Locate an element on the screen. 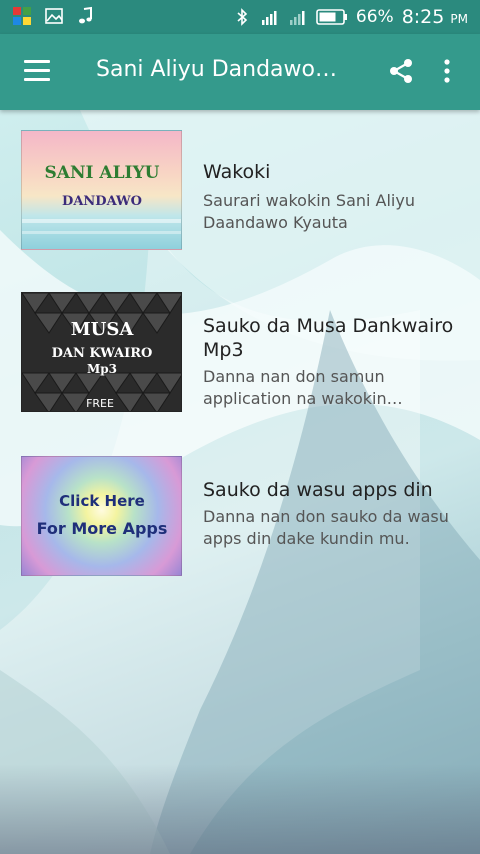 This screenshot has width=480, height=854. signal-weak-icon is located at coordinates (297, 18).